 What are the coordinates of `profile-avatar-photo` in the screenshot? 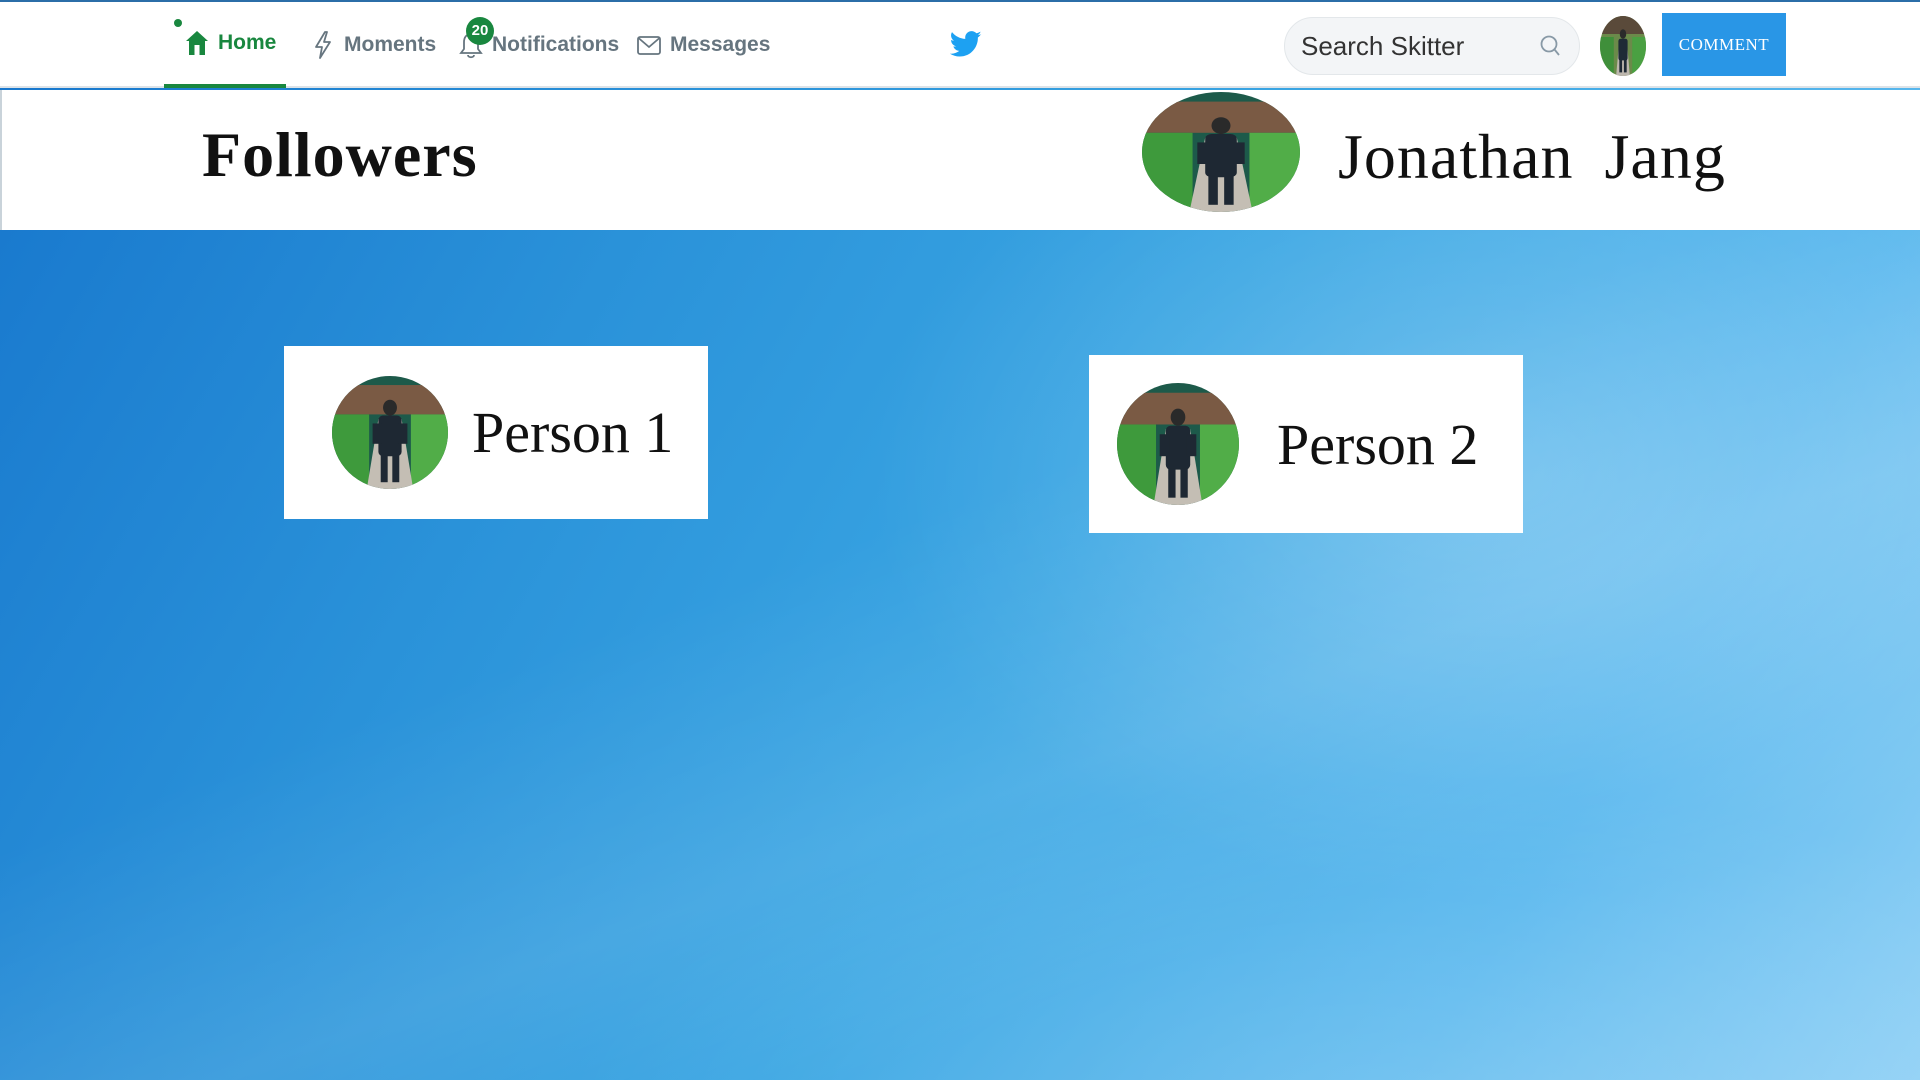 It's located at (1221, 152).